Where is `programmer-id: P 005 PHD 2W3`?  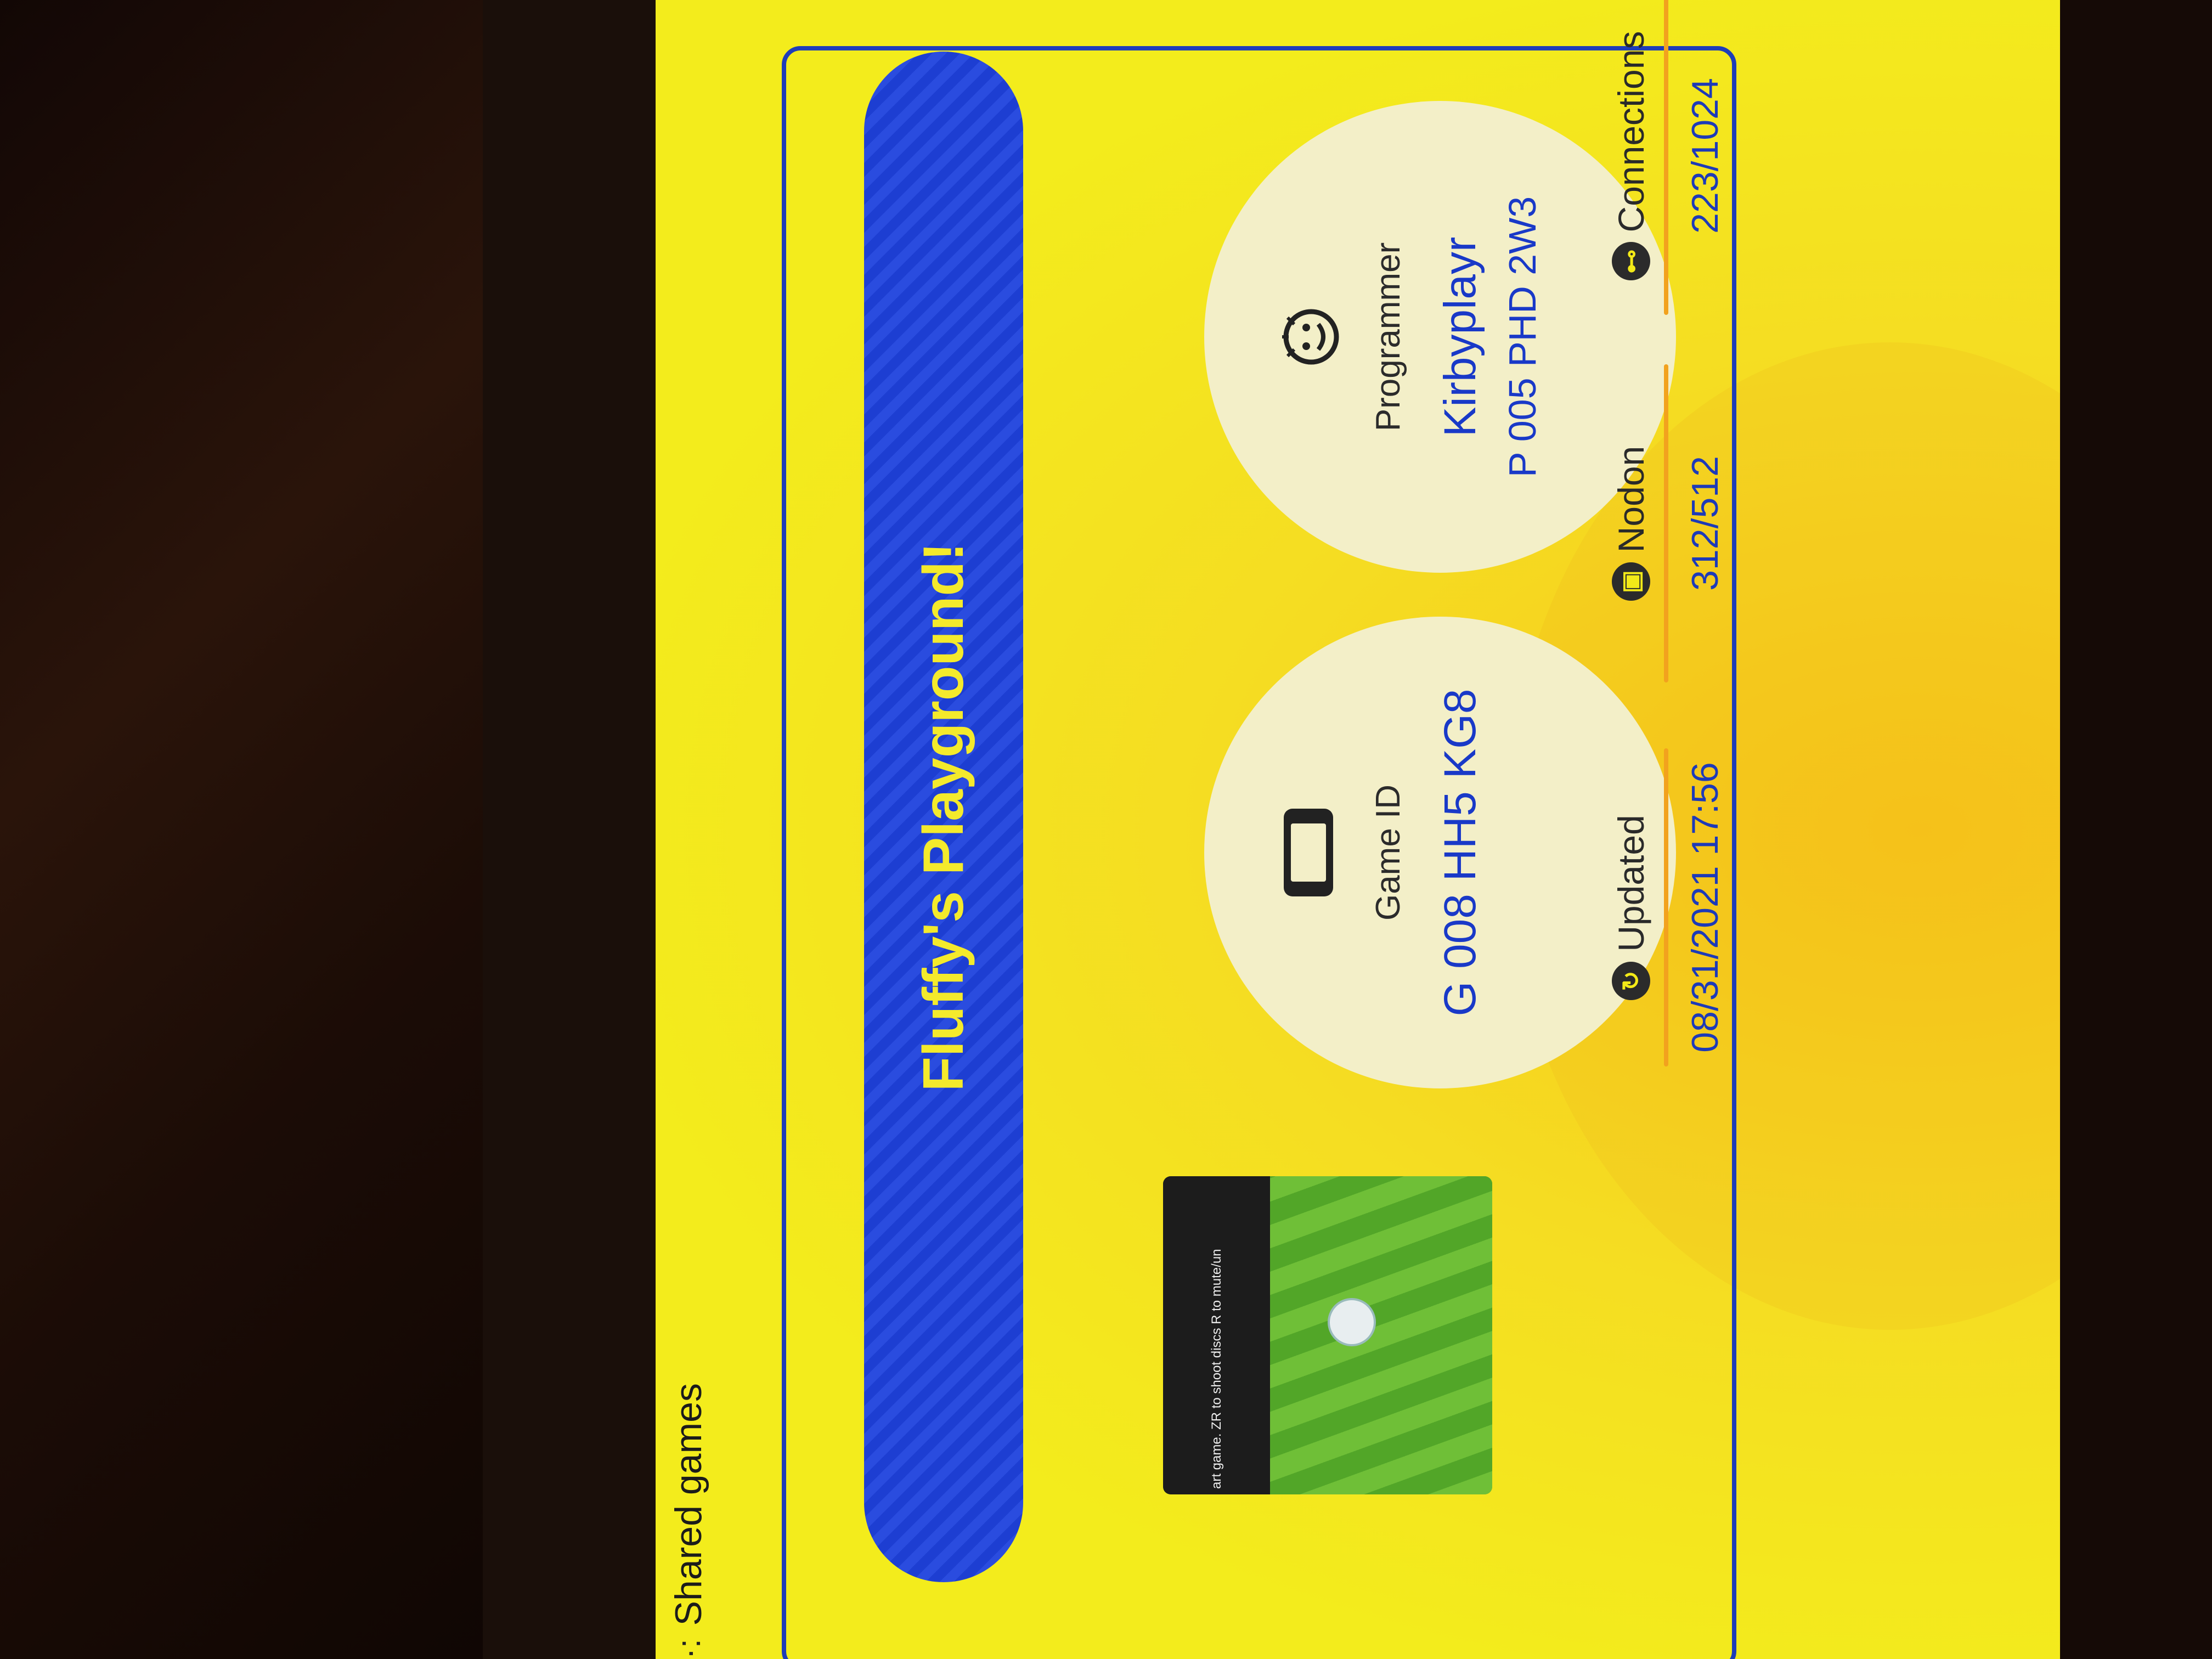 programmer-id: P 005 PHD 2W3 is located at coordinates (1523, 337).